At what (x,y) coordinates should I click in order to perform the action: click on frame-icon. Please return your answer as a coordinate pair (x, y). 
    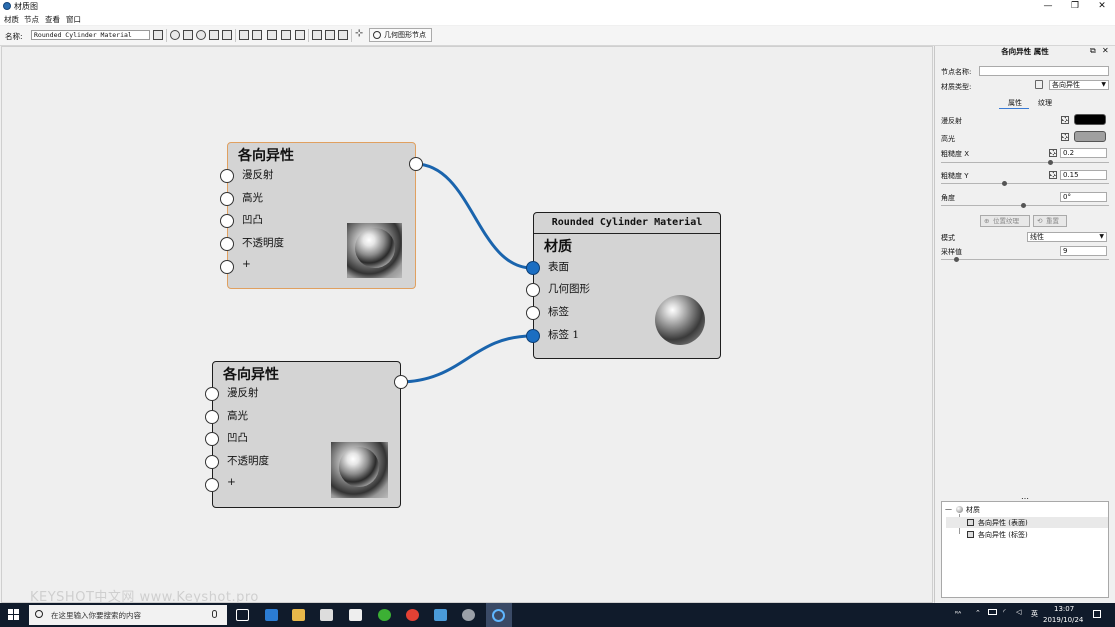
    Looking at the image, I should click on (343, 35).